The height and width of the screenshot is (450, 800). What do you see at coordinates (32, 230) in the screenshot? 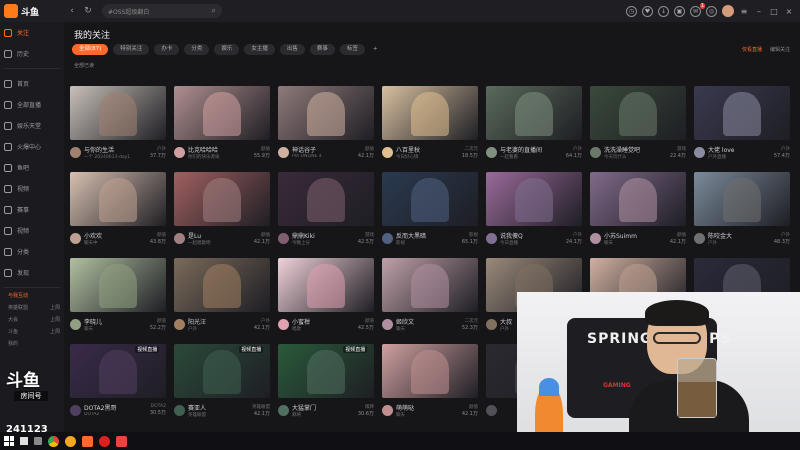
I see `sidebar-item-video-2: 视频` at bounding box center [32, 230].